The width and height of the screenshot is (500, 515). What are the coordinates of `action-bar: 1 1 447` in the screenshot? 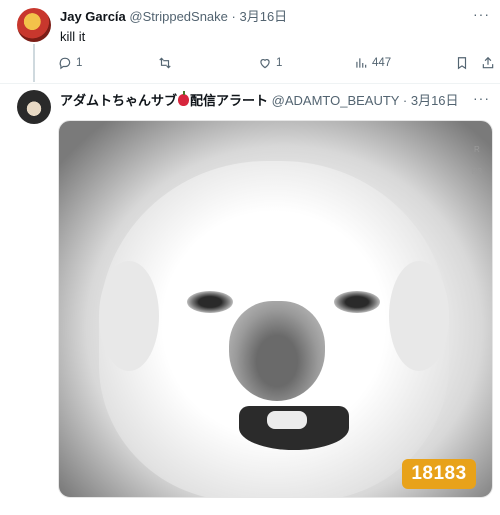 It's located at (278, 65).